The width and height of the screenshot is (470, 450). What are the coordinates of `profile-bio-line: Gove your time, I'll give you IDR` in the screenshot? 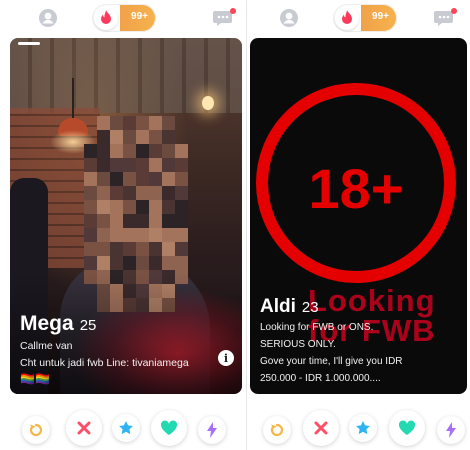 It's located at (331, 361).